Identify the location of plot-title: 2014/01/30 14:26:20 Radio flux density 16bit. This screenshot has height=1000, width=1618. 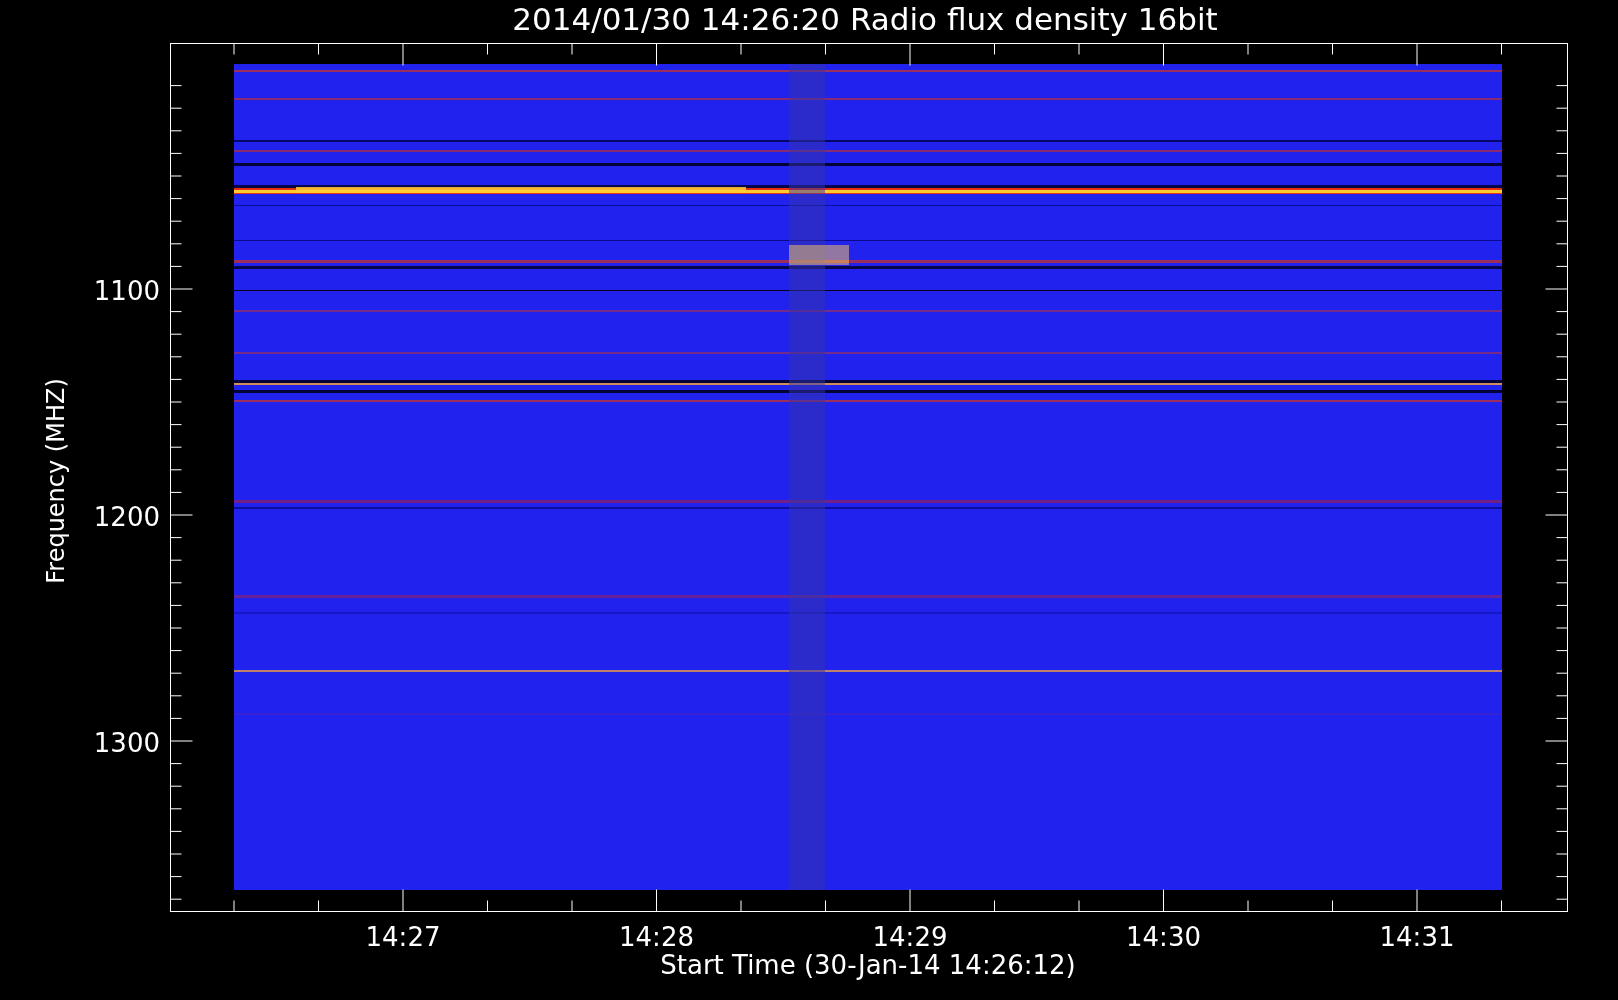
(865, 19).